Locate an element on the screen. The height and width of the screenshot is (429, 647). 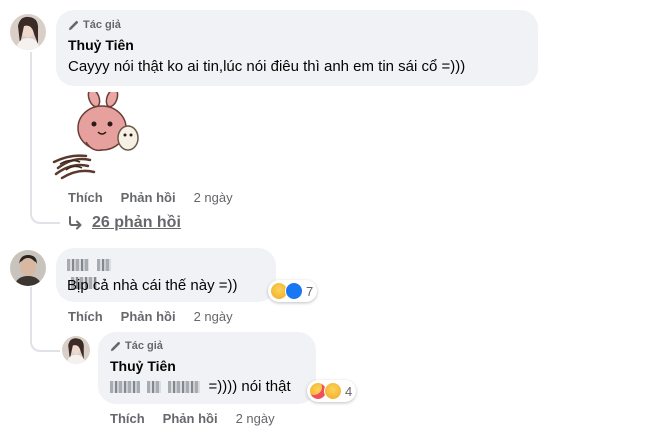
reply-text: =)))) nói thật is located at coordinates (200, 386).